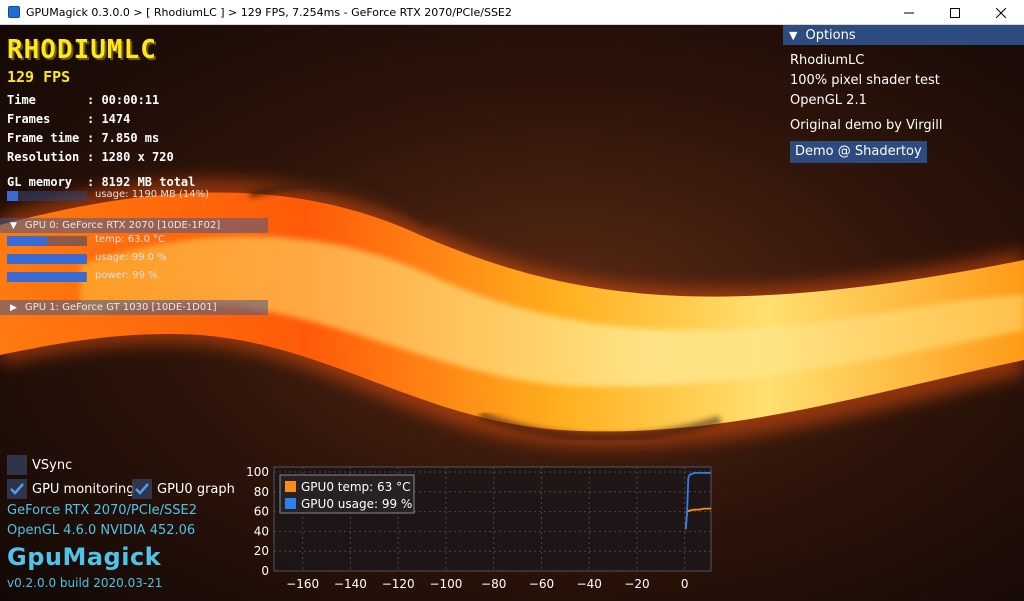 The height and width of the screenshot is (601, 1024). What do you see at coordinates (196, 489) in the screenshot?
I see `gpu0-graph-label: GPU0 graph` at bounding box center [196, 489].